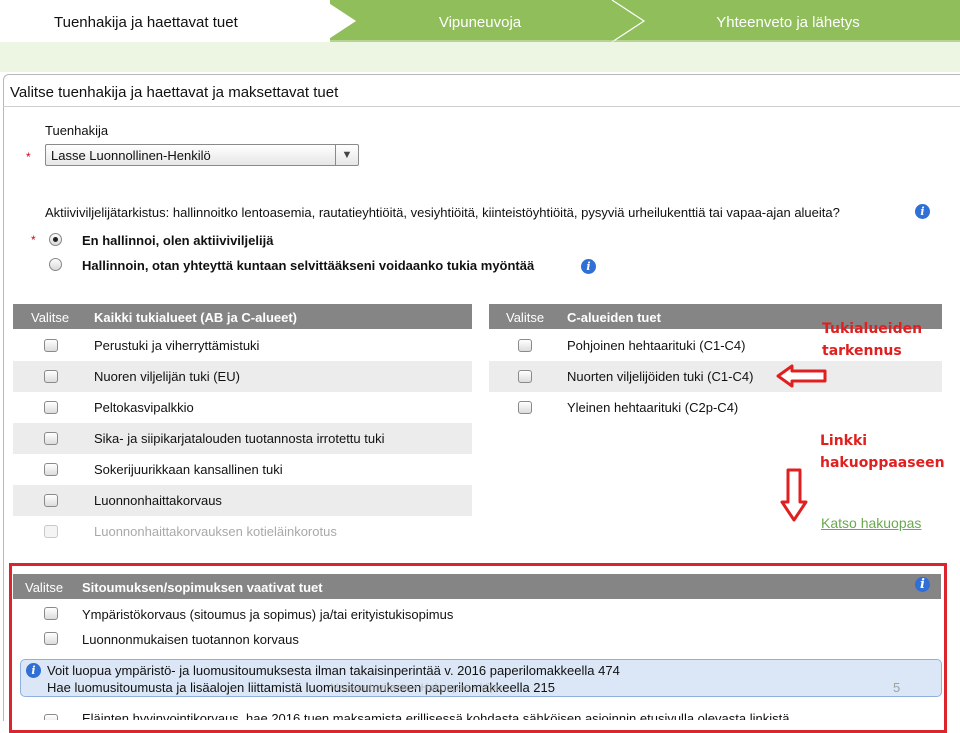 The height and width of the screenshot is (733, 960). Describe the element at coordinates (188, 469) in the screenshot. I see `row-label: Sokerijuurikkaan kansallinen tuki` at that location.